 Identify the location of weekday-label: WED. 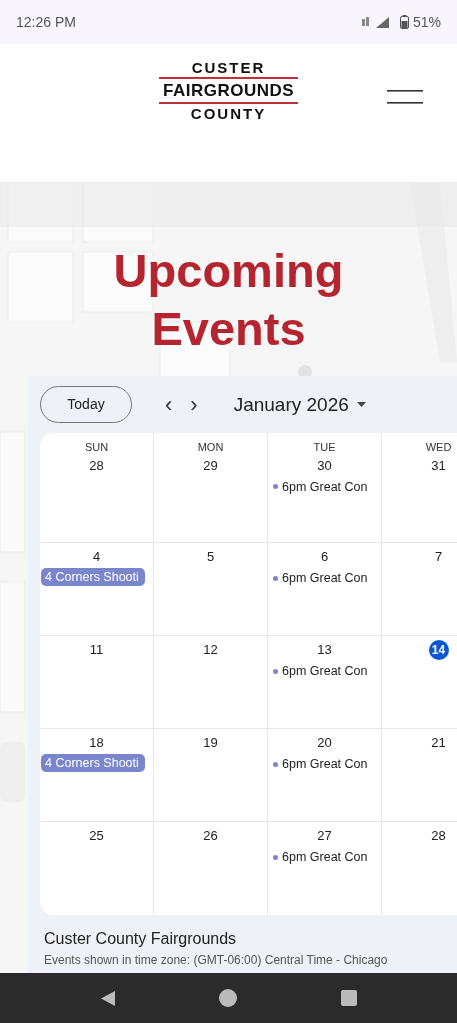
(438, 447).